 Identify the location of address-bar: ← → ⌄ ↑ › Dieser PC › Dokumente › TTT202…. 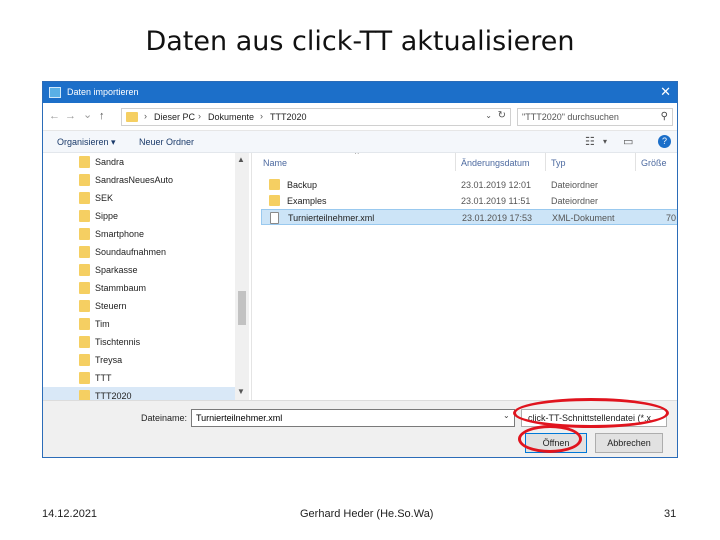
(360, 117).